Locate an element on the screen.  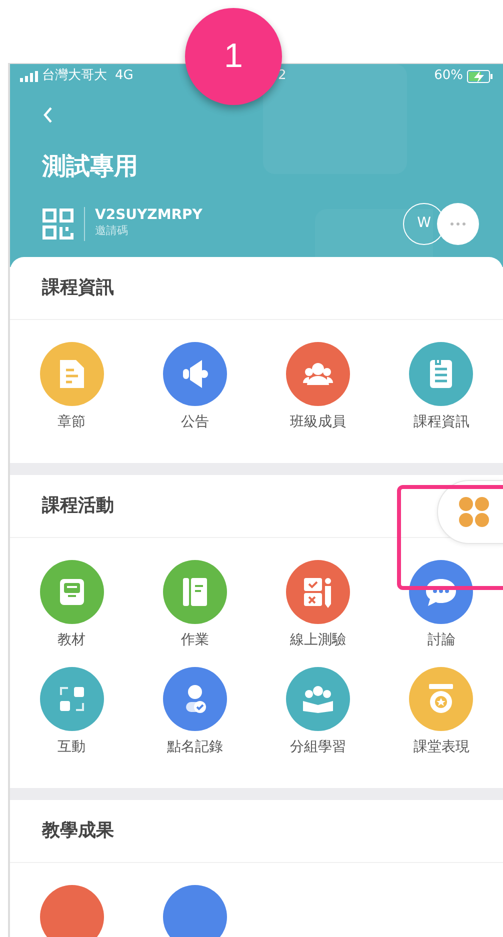
section-title: 課程資訊 is located at coordinates (78, 288).